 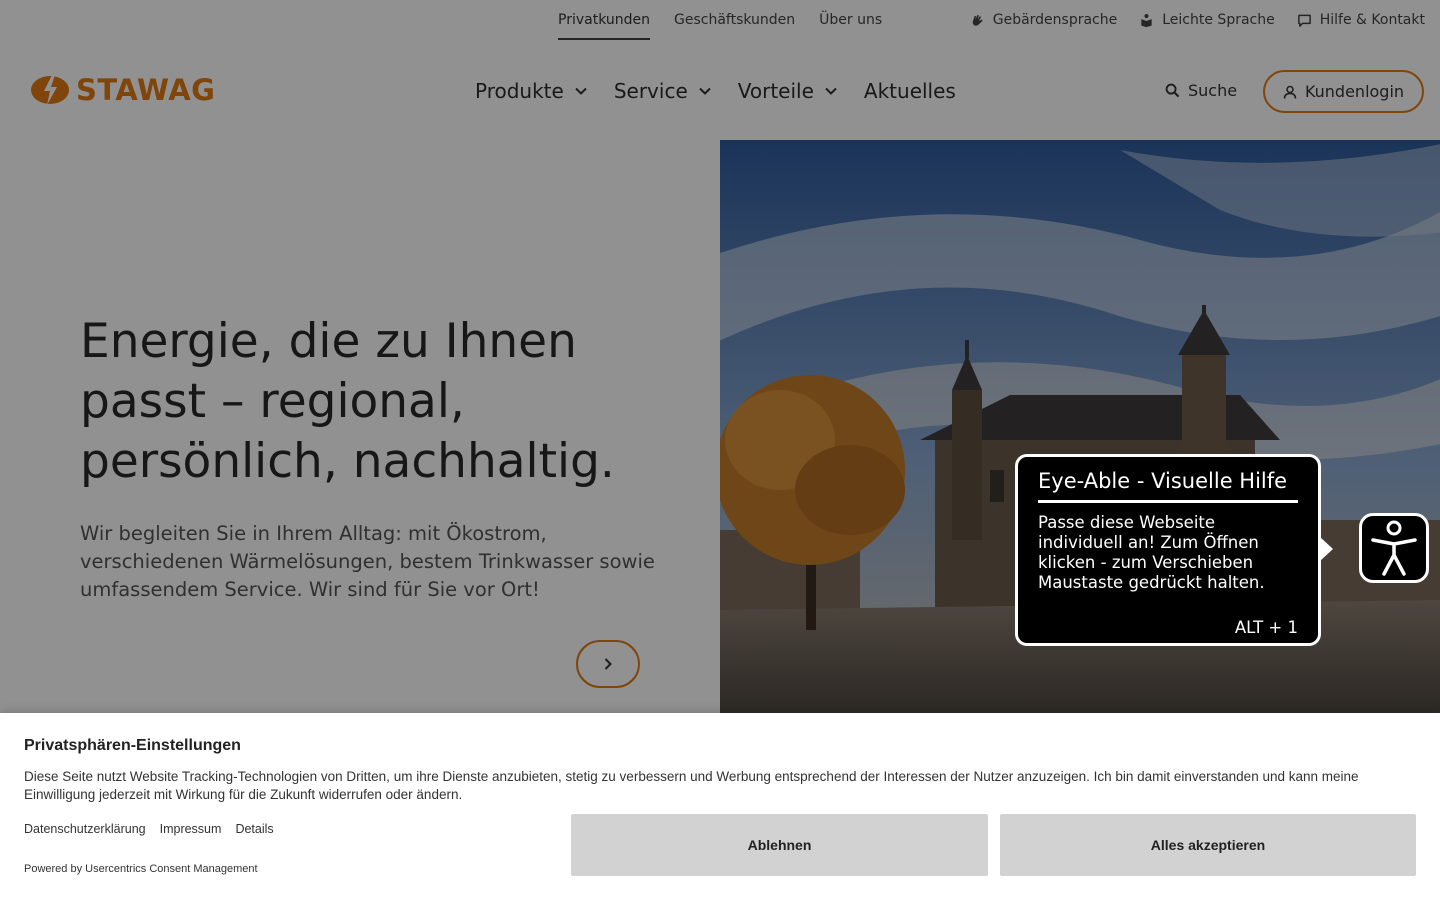 What do you see at coordinates (254, 829) in the screenshot?
I see `details-link: Details` at bounding box center [254, 829].